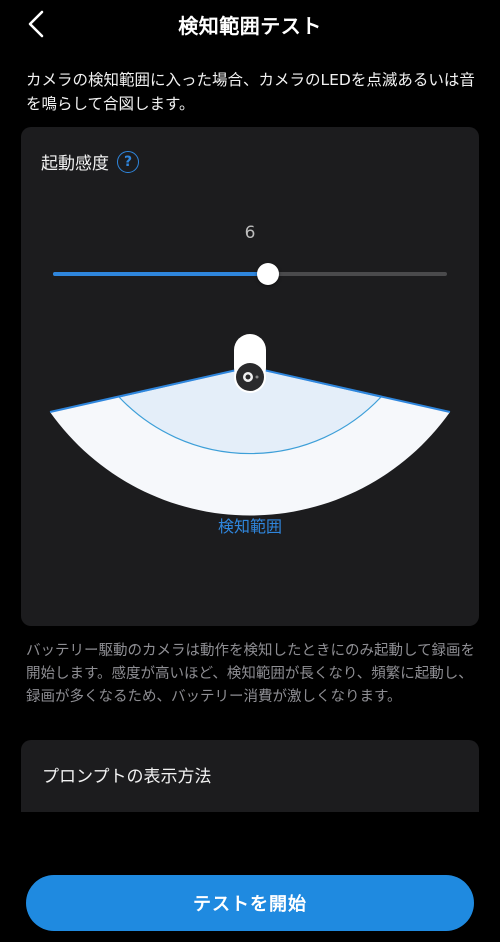 This screenshot has width=500, height=942. Describe the element at coordinates (127, 777) in the screenshot. I see `prompt-method-title: プロンプトの表示方法` at that location.